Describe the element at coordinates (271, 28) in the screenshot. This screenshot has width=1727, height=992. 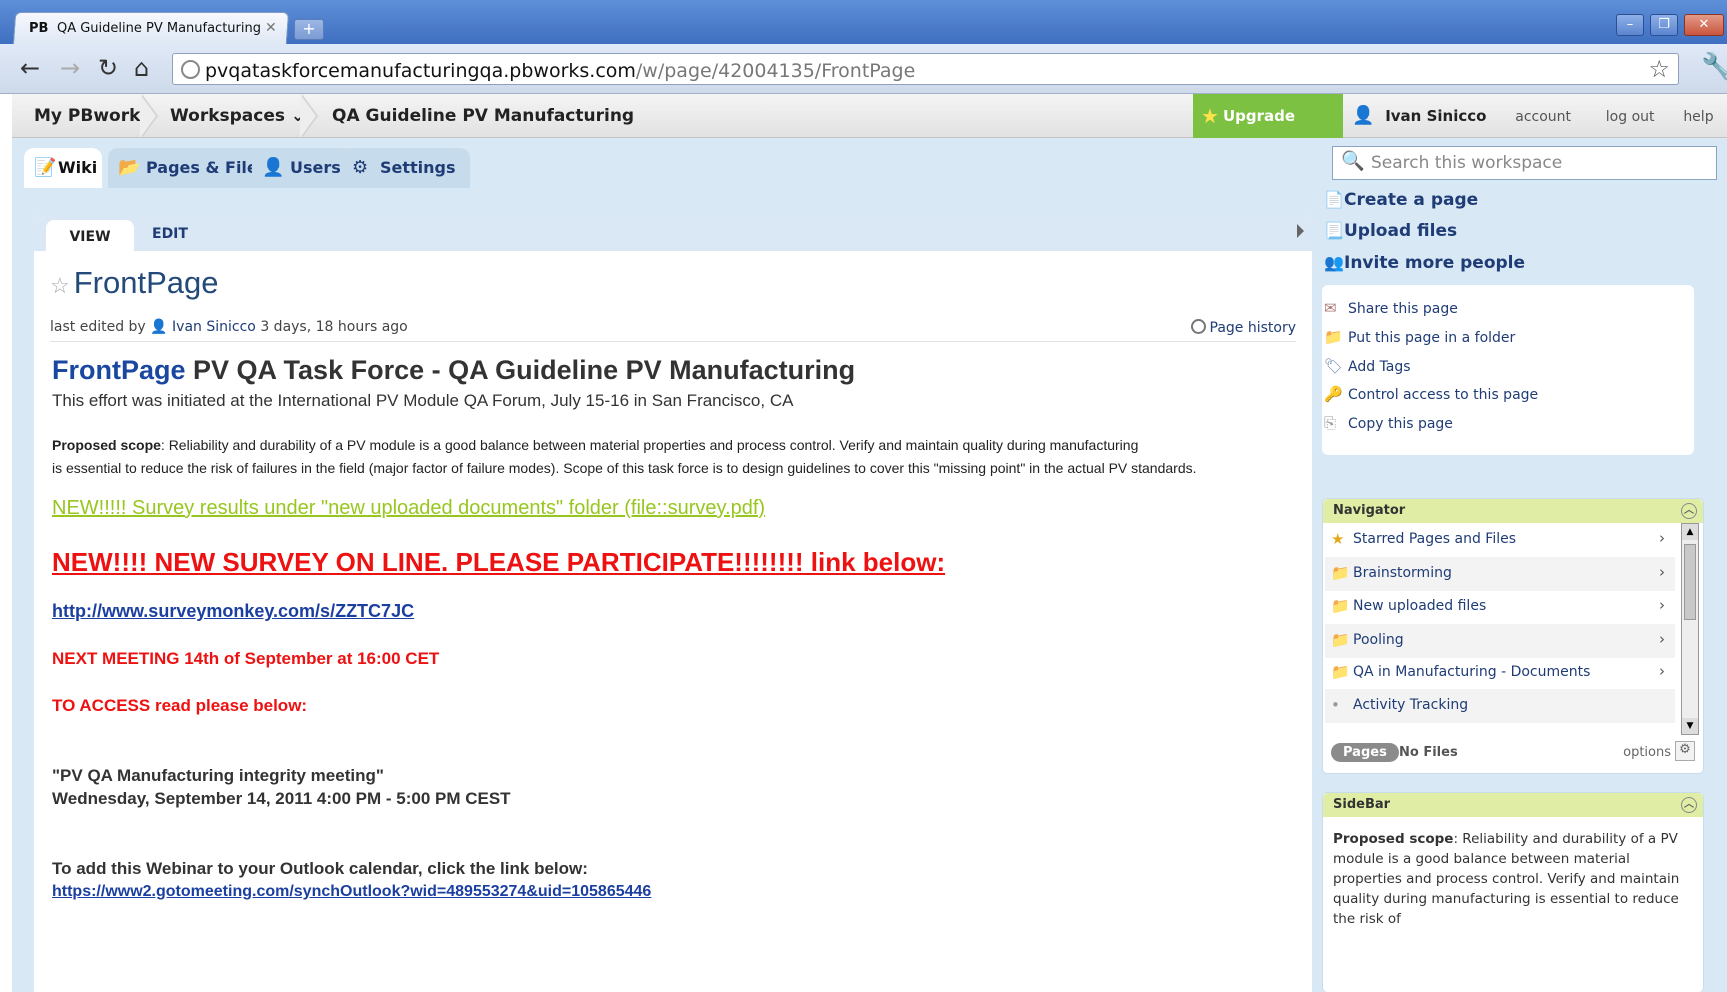
I see `tab-close-icon: ✕` at that location.